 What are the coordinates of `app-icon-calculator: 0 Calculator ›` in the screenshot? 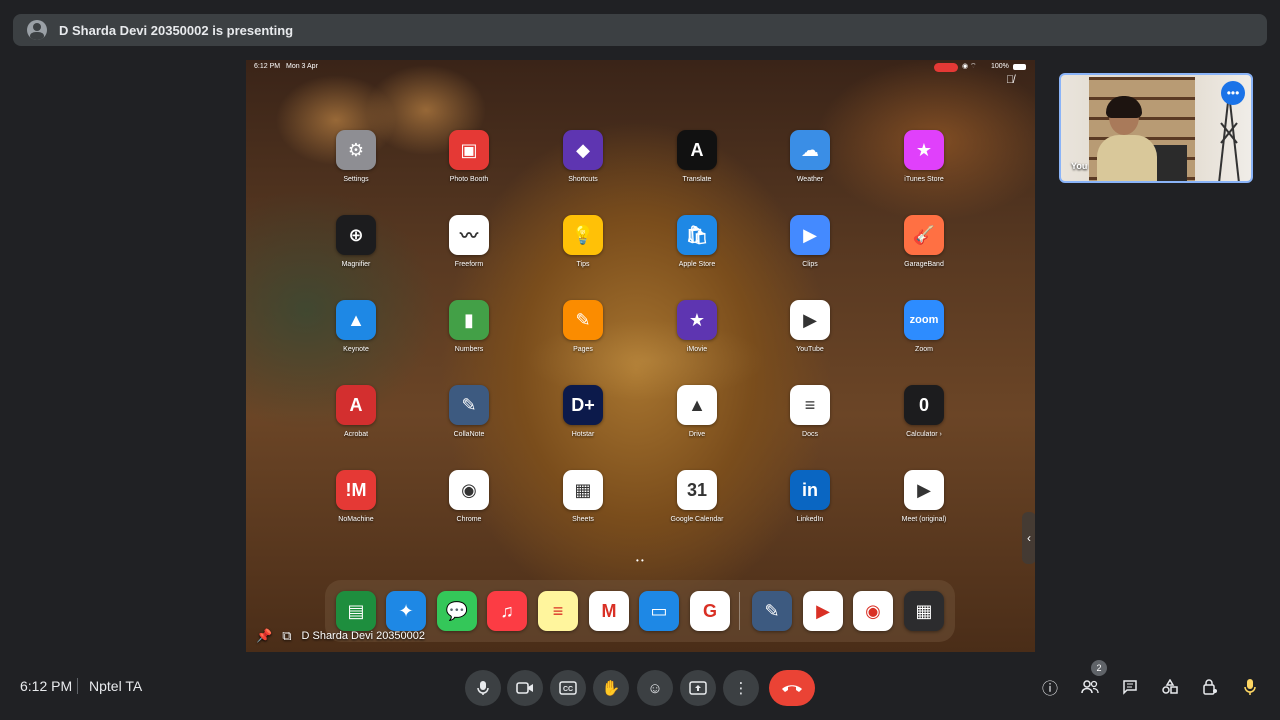 It's located at (924, 411).